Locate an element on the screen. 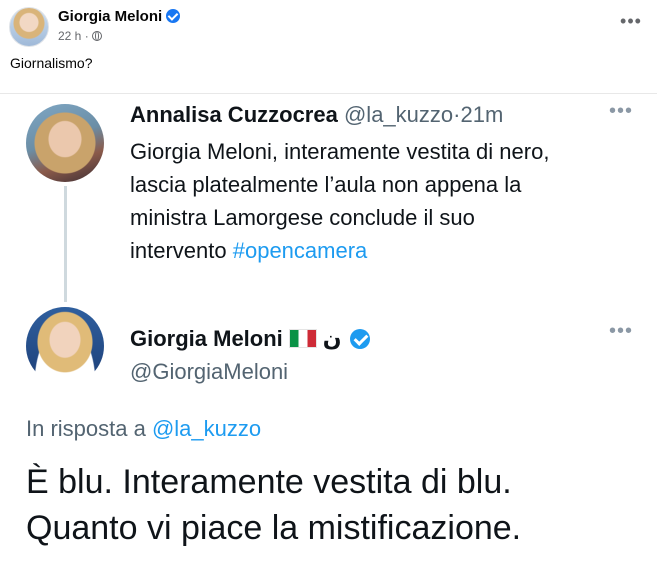  reply-tweet-header: Giorgia Meloni ن is located at coordinates (250, 339).